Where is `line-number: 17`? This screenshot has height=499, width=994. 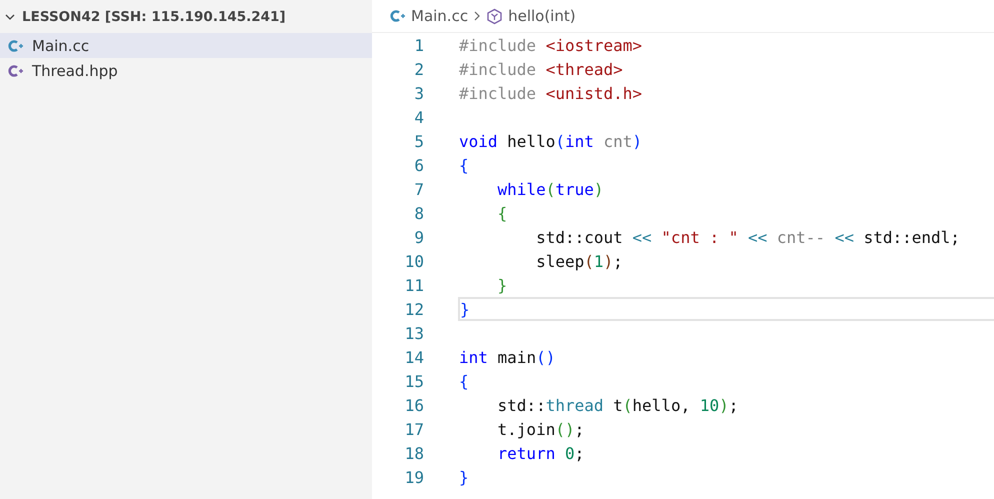
line-number: 17 is located at coordinates (414, 429).